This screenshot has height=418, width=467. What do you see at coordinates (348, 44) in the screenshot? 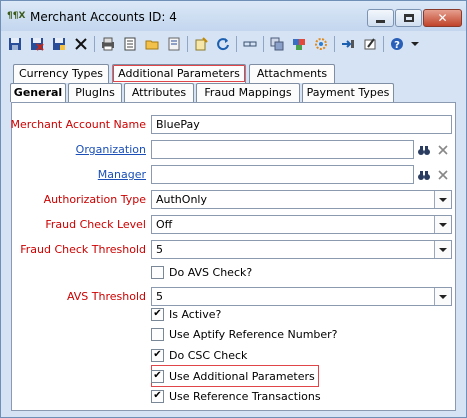
I see `attach-icon` at bounding box center [348, 44].